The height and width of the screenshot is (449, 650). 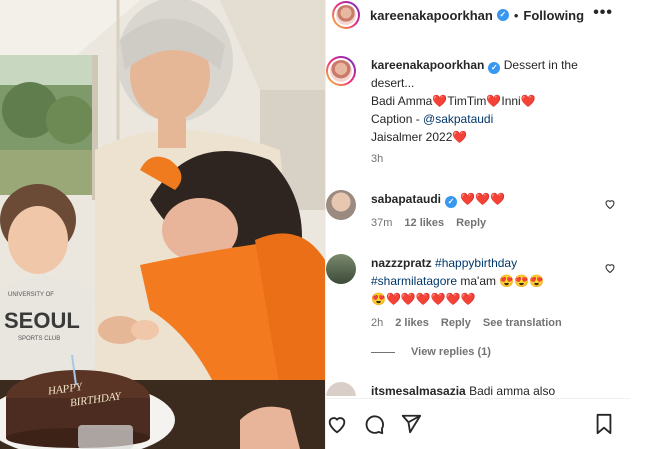 What do you see at coordinates (383, 352) in the screenshot?
I see `replies-divider` at bounding box center [383, 352].